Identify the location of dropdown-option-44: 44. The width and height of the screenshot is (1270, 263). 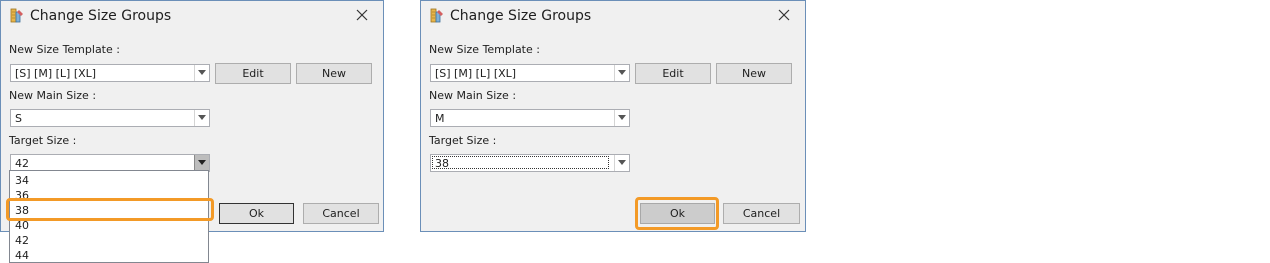
(22, 256).